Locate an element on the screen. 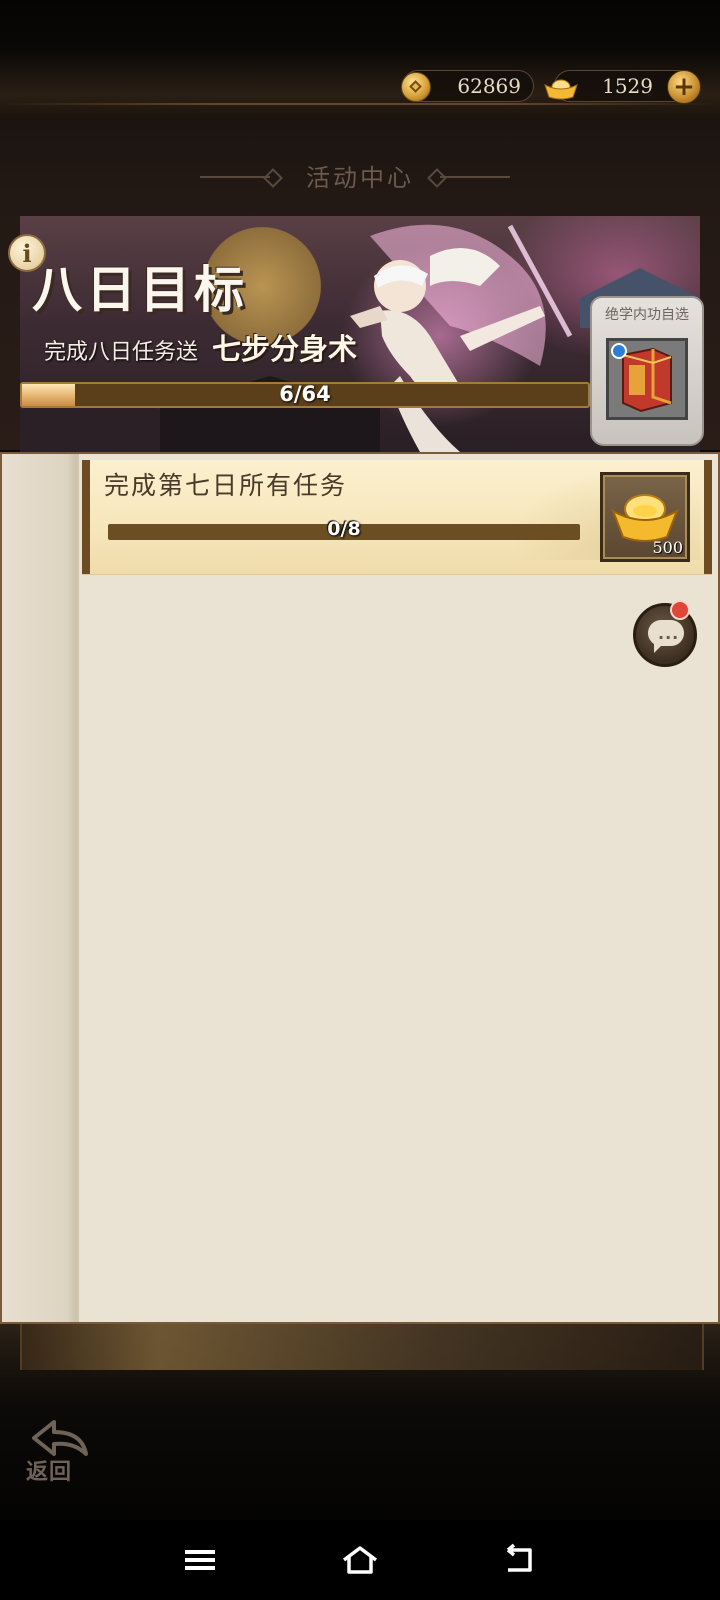  event-subtitle-row: 完成八日任务送 七步分身术 is located at coordinates (200, 347).